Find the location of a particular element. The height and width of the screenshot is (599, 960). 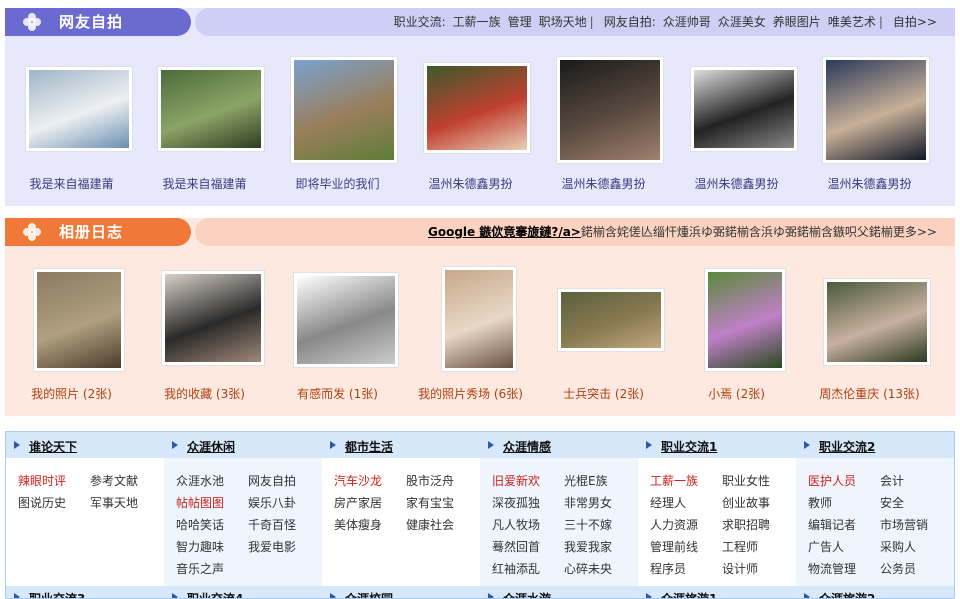

category-title-link: 职业交流3 is located at coordinates (57, 594).